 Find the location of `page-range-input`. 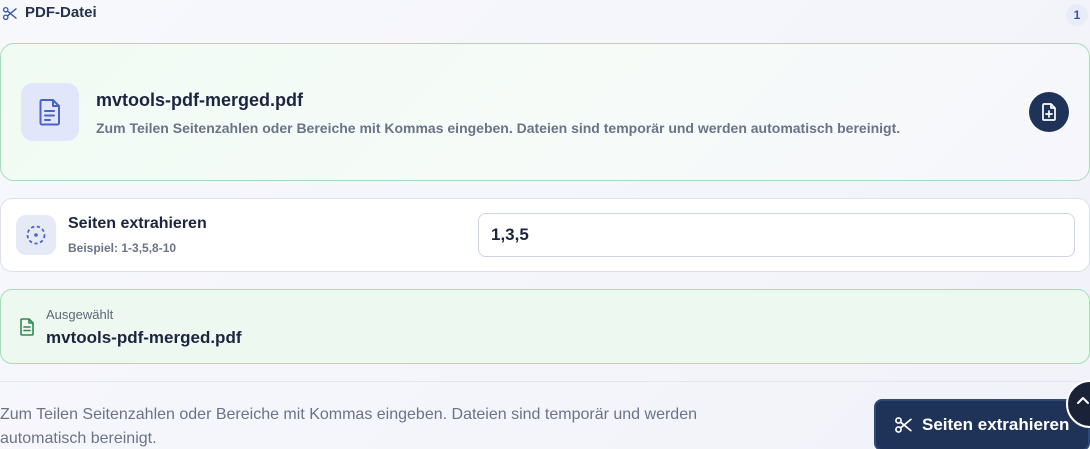

page-range-input is located at coordinates (776, 235).